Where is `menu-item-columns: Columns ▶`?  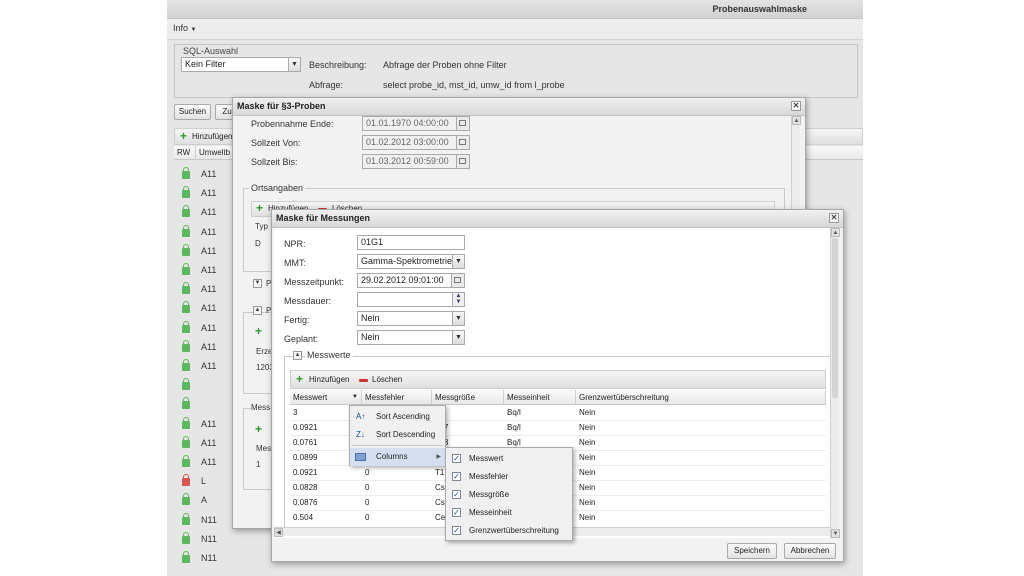 menu-item-columns: Columns ▶ is located at coordinates (397, 457).